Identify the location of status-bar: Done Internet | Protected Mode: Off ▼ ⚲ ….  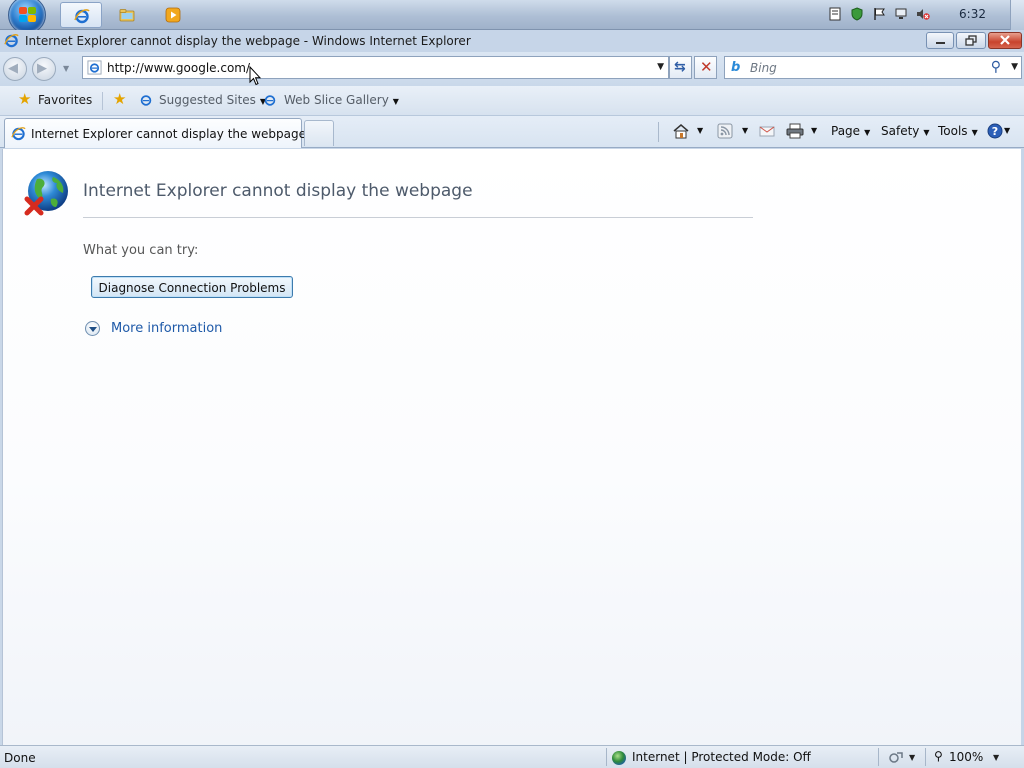
(512, 756).